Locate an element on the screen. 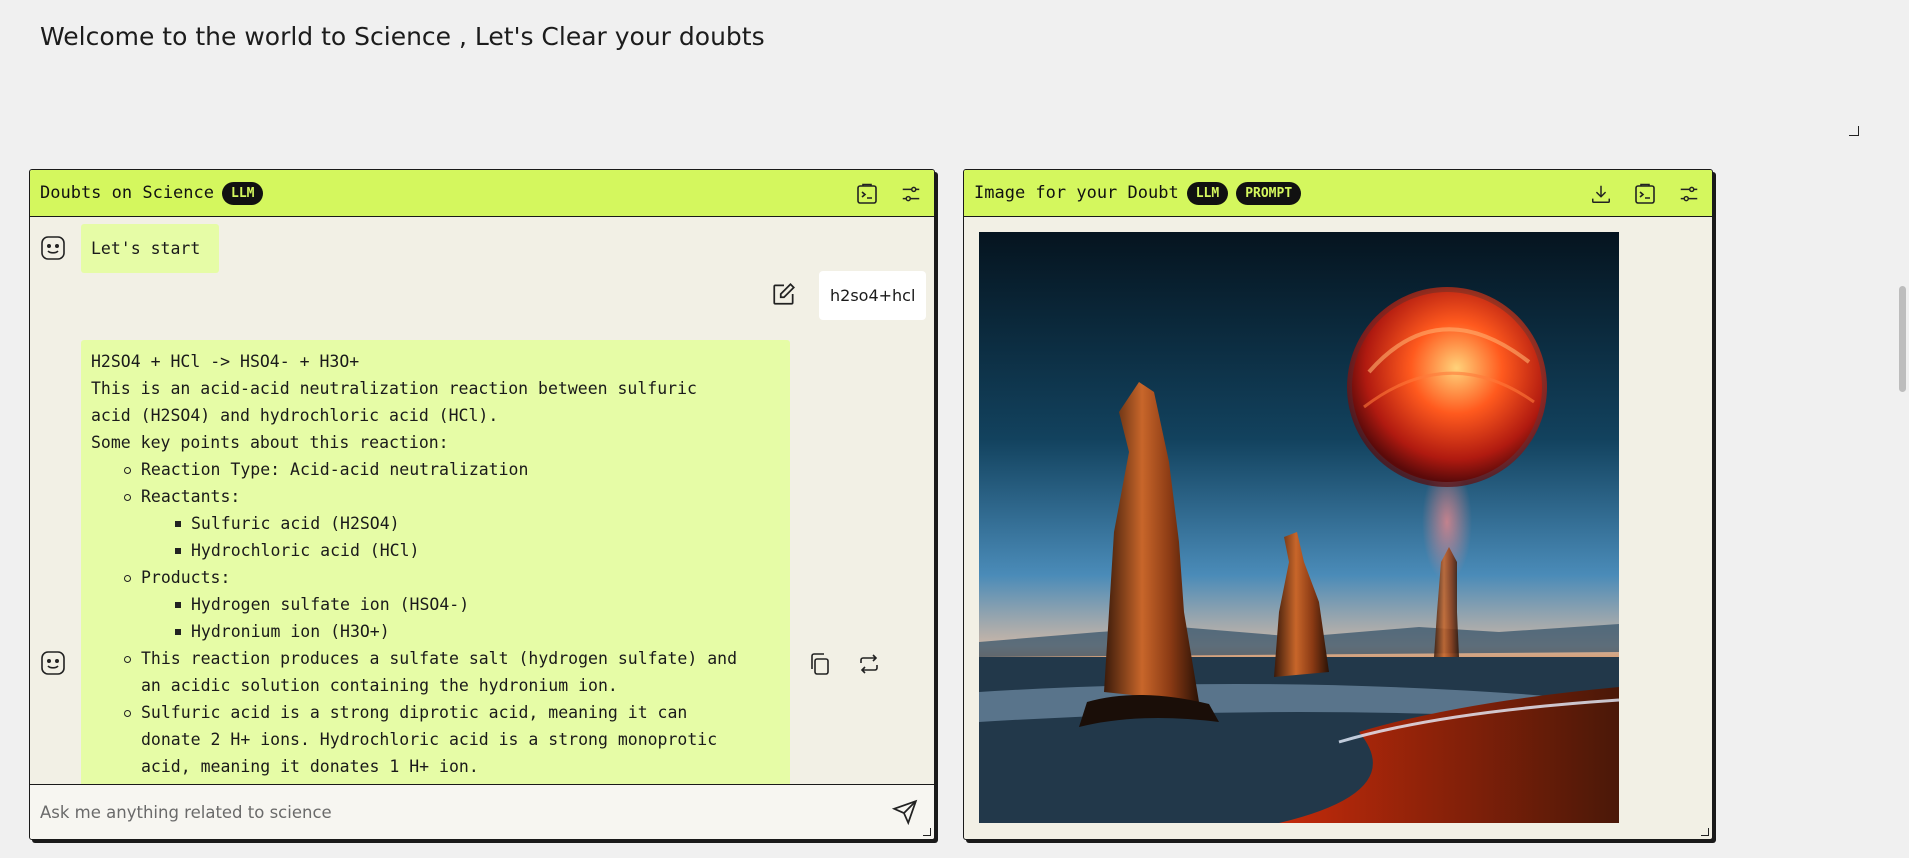 The width and height of the screenshot is (1909, 858). response-line: Reactants: is located at coordinates (435, 496).